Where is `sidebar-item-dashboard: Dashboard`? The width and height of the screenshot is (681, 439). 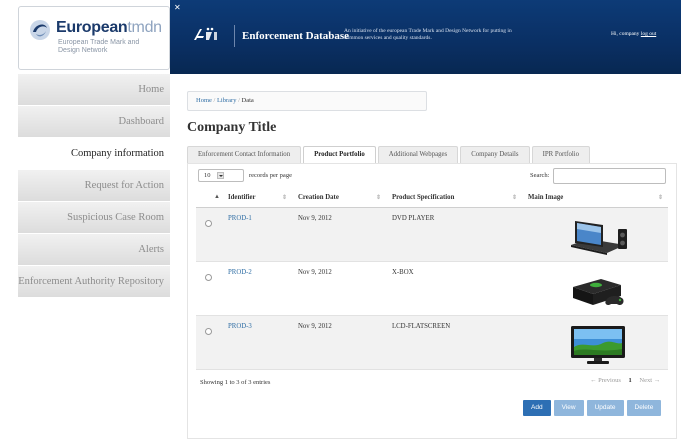
sidebar-item-dashboard: Dashboard is located at coordinates (94, 122).